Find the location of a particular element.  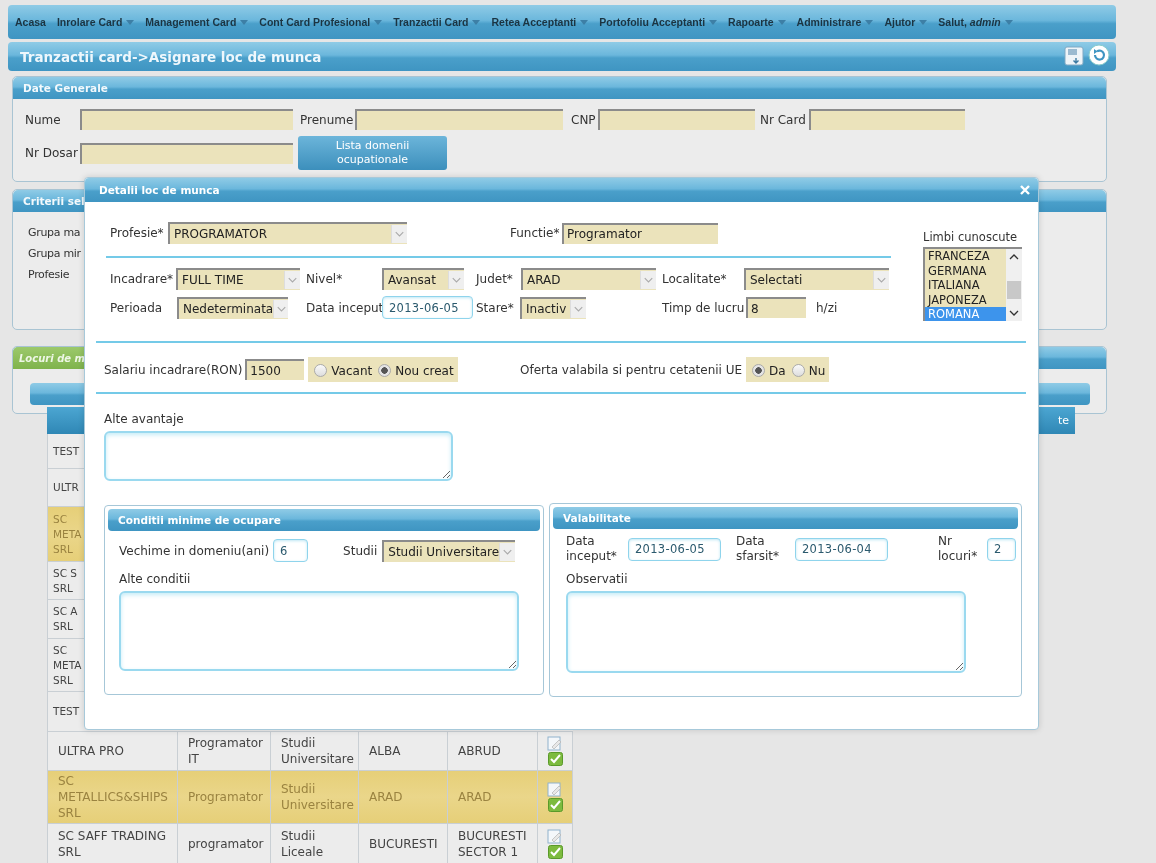

table-row: ULTRA PRO Programator IT Studii Universitare ALBA ABRUD is located at coordinates (310, 751).